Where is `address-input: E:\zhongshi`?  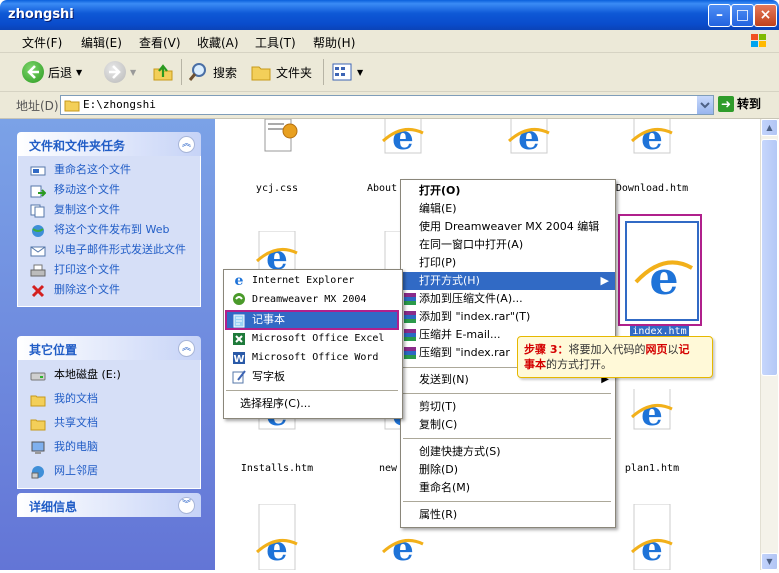
address-input: E:\zhongshi is located at coordinates (387, 105).